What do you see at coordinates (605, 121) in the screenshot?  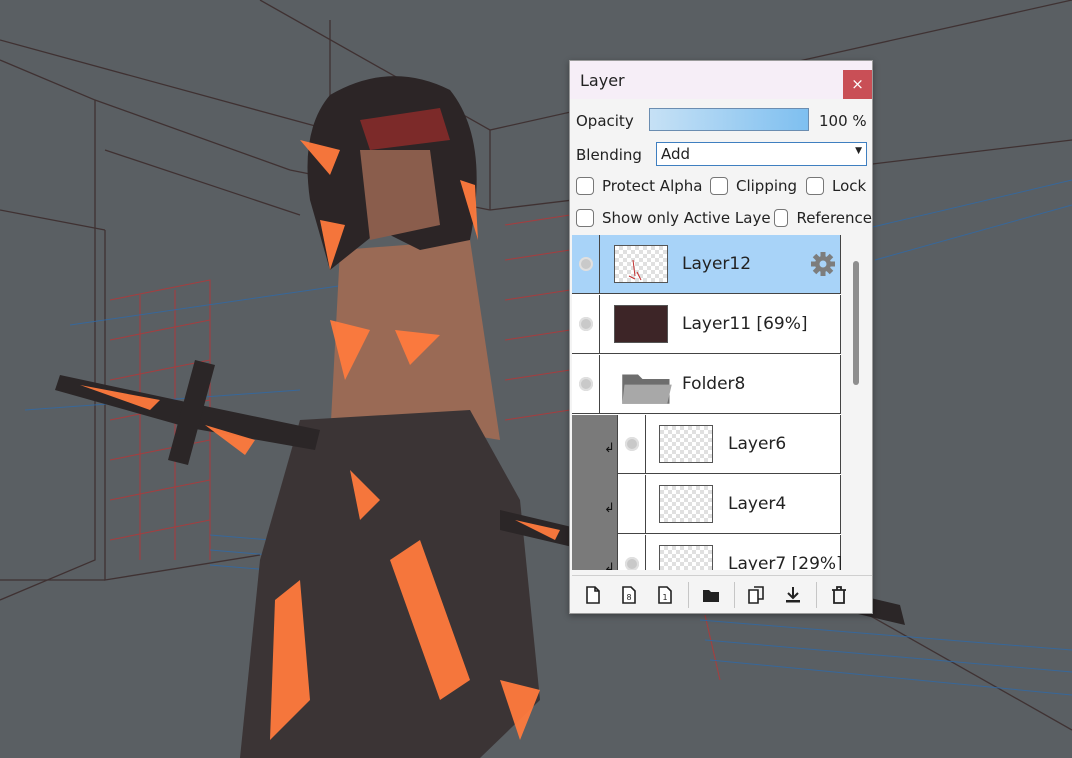 I see `opacity-label: Opacity` at bounding box center [605, 121].